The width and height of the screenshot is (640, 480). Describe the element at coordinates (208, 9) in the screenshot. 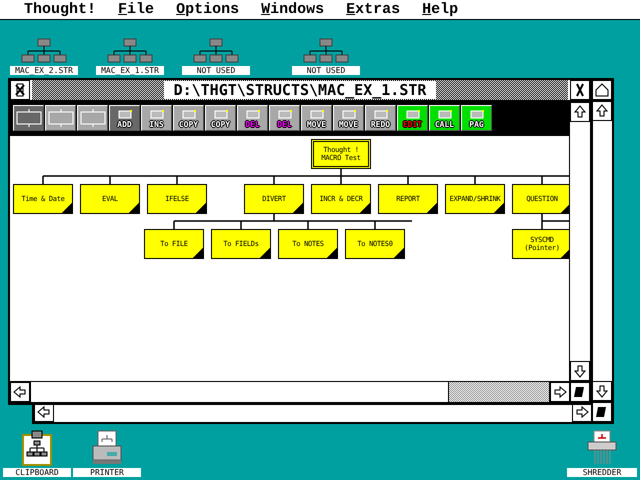

I see `menu-item: Options` at that location.